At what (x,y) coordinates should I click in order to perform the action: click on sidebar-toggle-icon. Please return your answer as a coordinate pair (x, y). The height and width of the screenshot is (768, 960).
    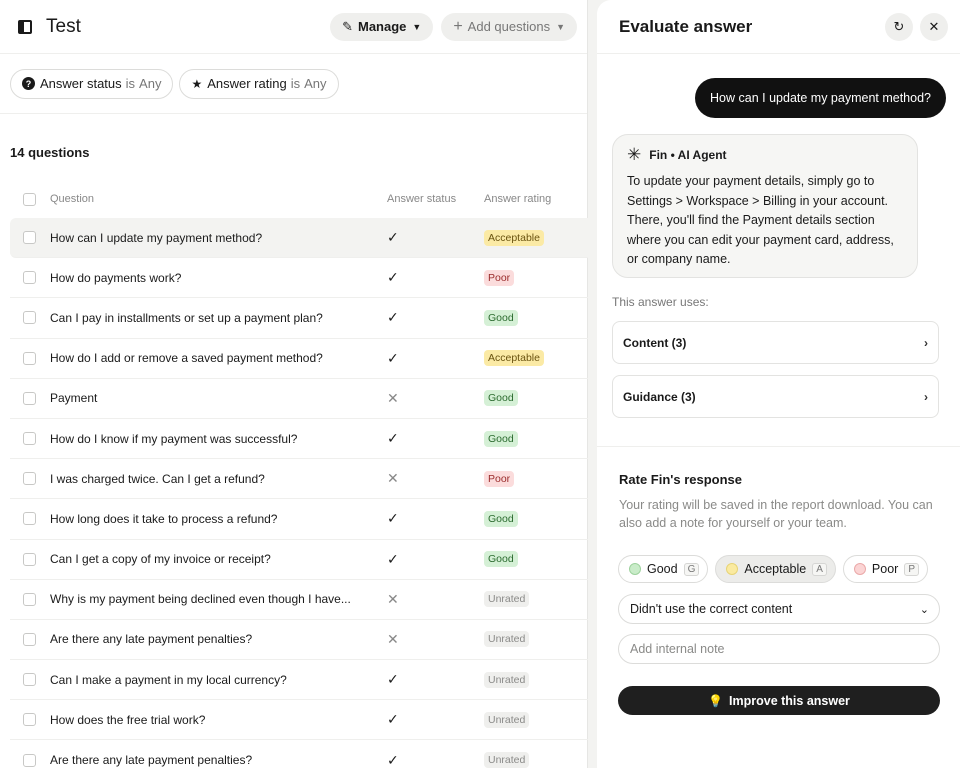
    Looking at the image, I should click on (25, 26).